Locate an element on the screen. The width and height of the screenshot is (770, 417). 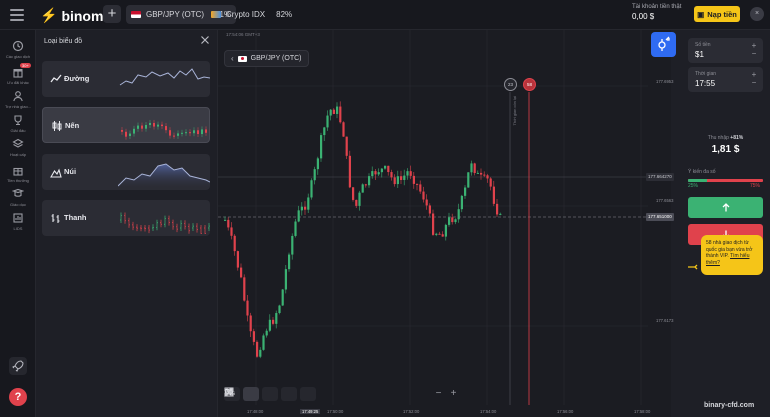
sidebar-item-trades: Các giao dịch is located at coordinates (18, 49).